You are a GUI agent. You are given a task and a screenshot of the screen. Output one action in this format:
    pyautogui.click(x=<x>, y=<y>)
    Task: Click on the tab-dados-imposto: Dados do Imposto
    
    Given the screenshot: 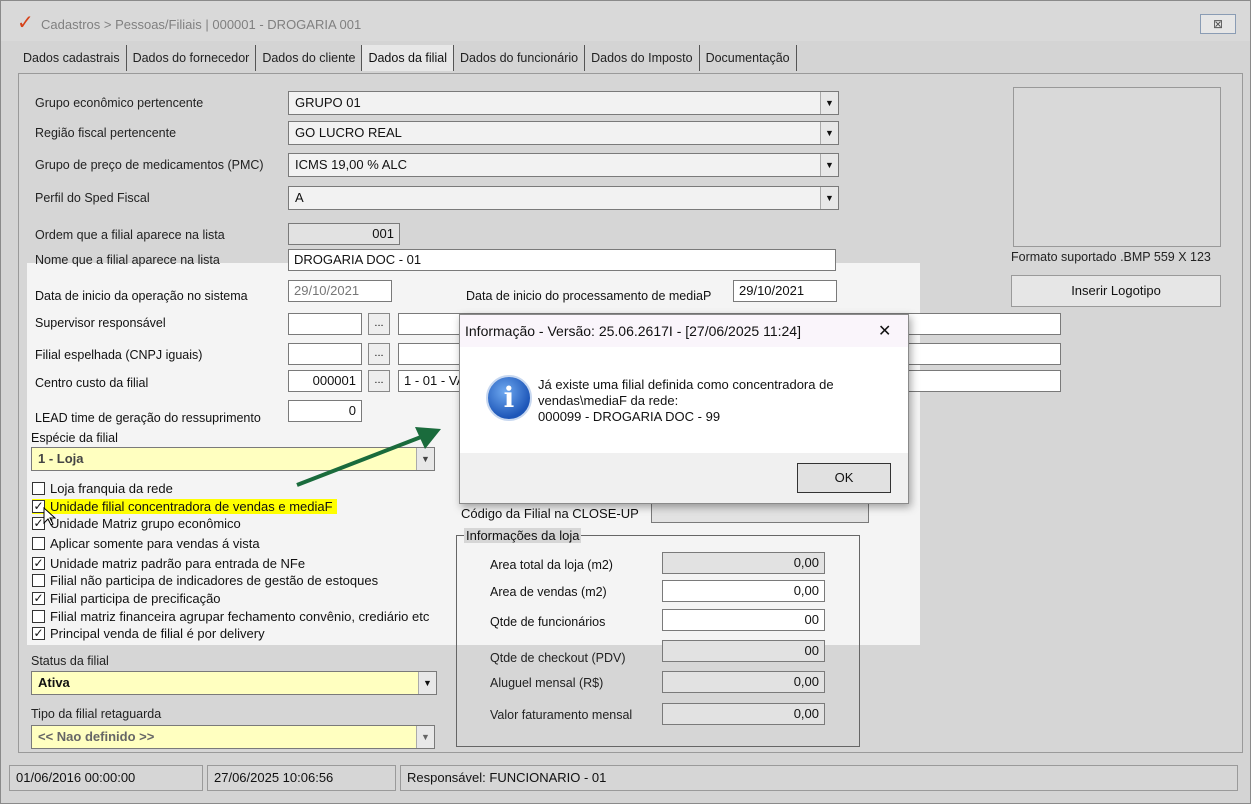 What is the action you would take?
    pyautogui.click(x=642, y=58)
    